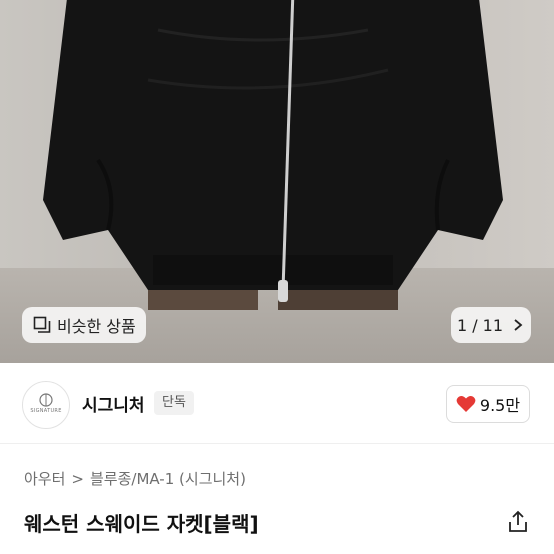 The width and height of the screenshot is (554, 554). Describe the element at coordinates (46, 411) in the screenshot. I see `store-logo-text: SIGNATURE` at that location.